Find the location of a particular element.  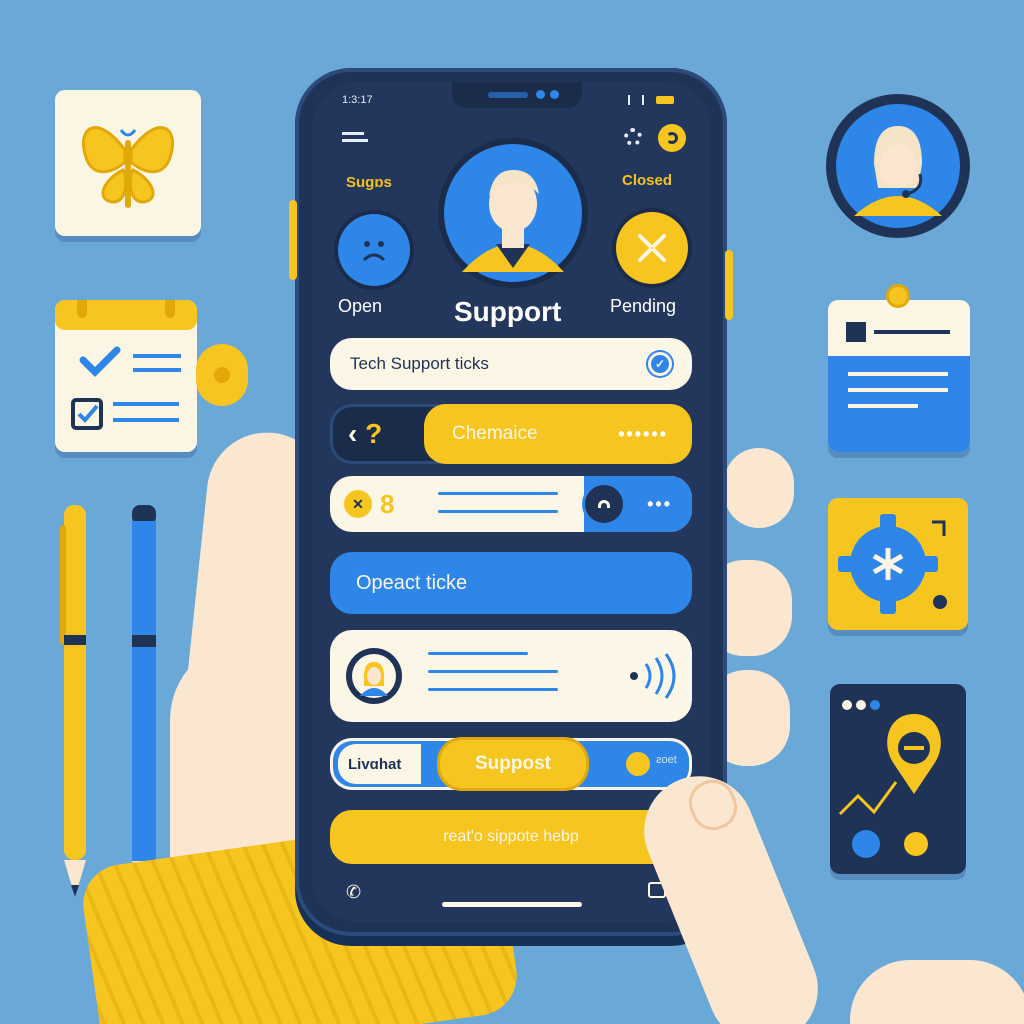

request-help-label: reat'o sippote hebp is located at coordinates (511, 836).